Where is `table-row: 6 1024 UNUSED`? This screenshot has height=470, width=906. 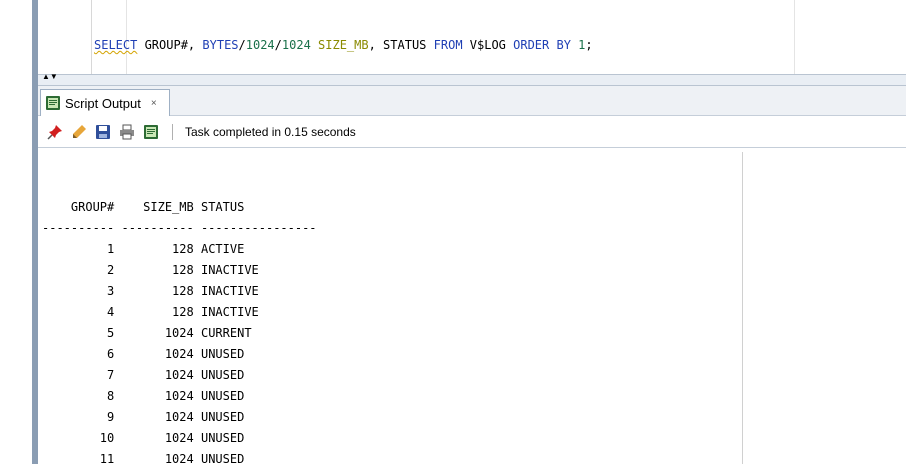
table-row: 6 1024 UNUSED is located at coordinates (143, 354).